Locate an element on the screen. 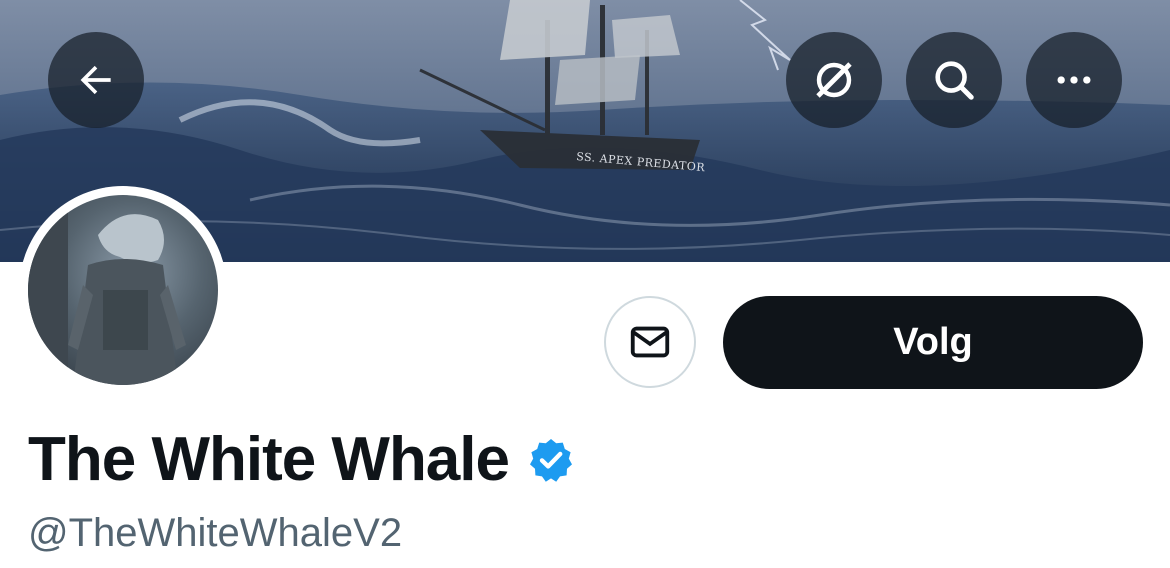  mail-icon is located at coordinates (650, 342).